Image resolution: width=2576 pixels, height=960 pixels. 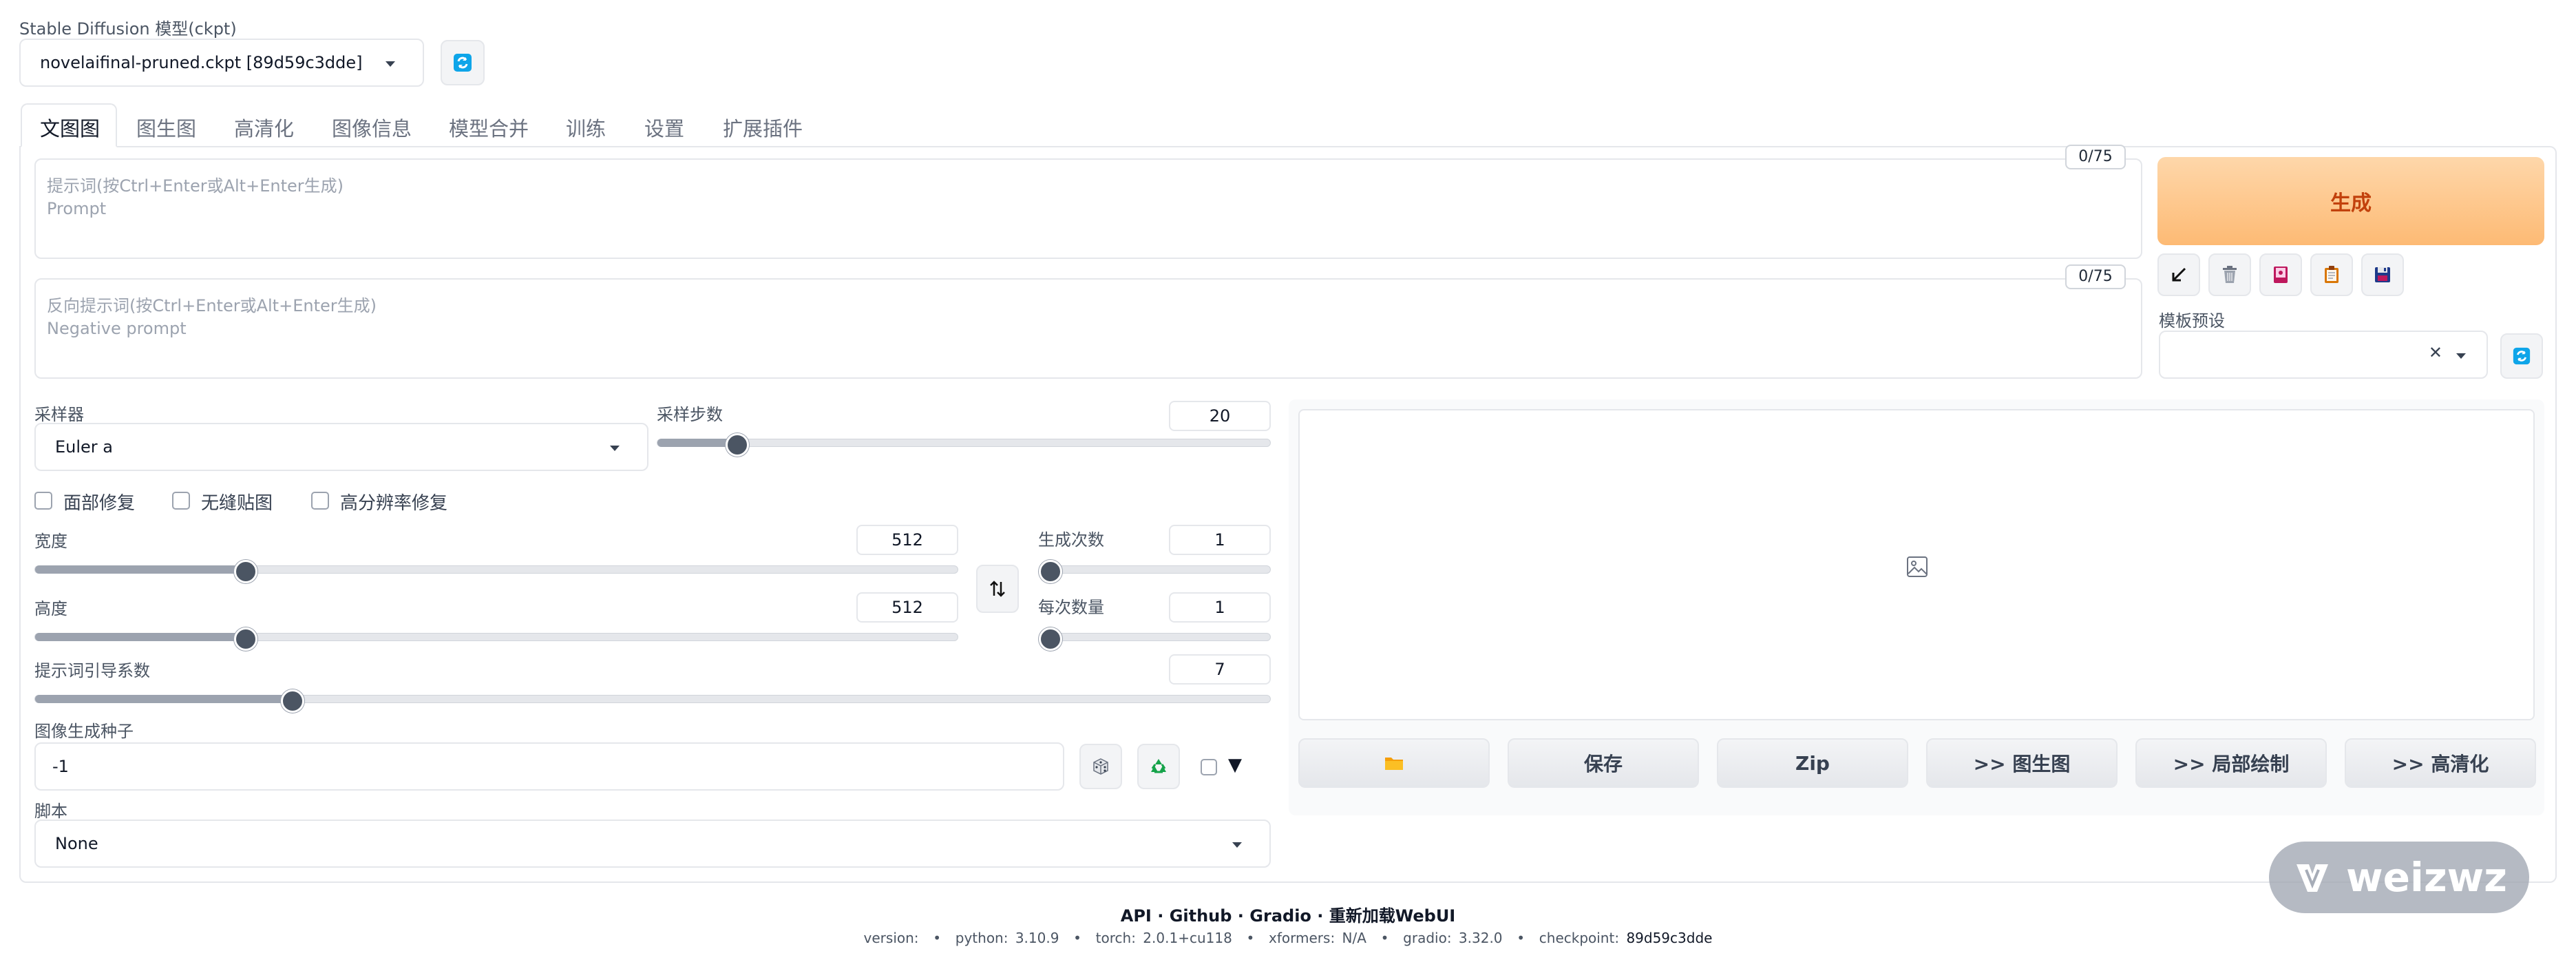 I want to click on width-slider, so click(x=496, y=572).